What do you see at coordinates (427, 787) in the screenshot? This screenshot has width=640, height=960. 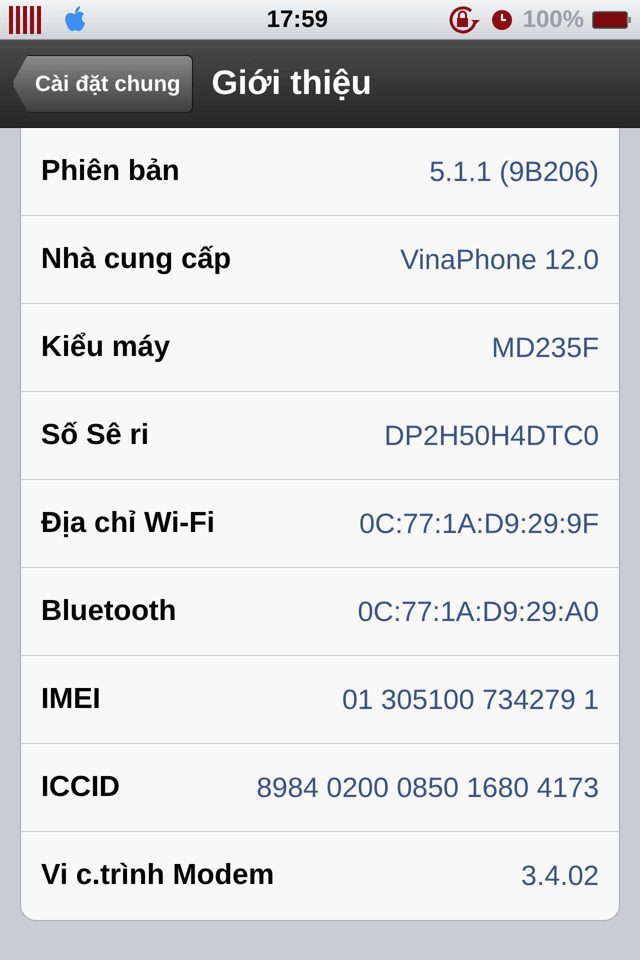 I see `setting-value: 8984 0200 0850 1680 4173` at bounding box center [427, 787].